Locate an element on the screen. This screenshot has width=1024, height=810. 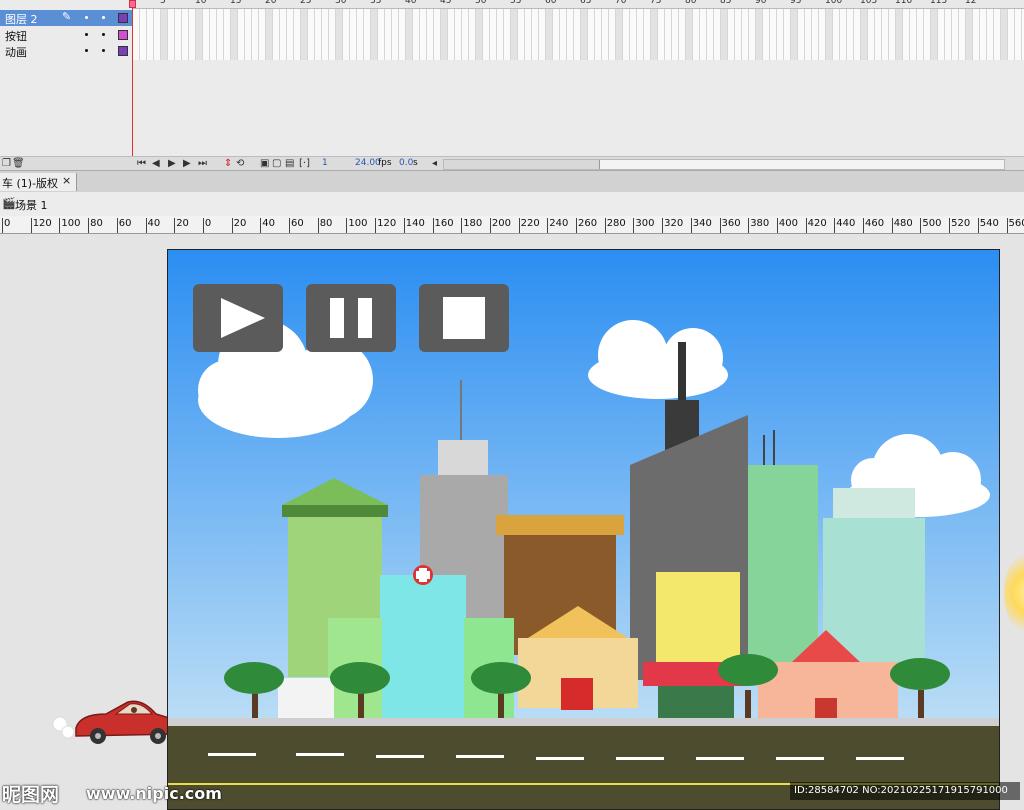
play-icon is located at coordinates (243, 318).